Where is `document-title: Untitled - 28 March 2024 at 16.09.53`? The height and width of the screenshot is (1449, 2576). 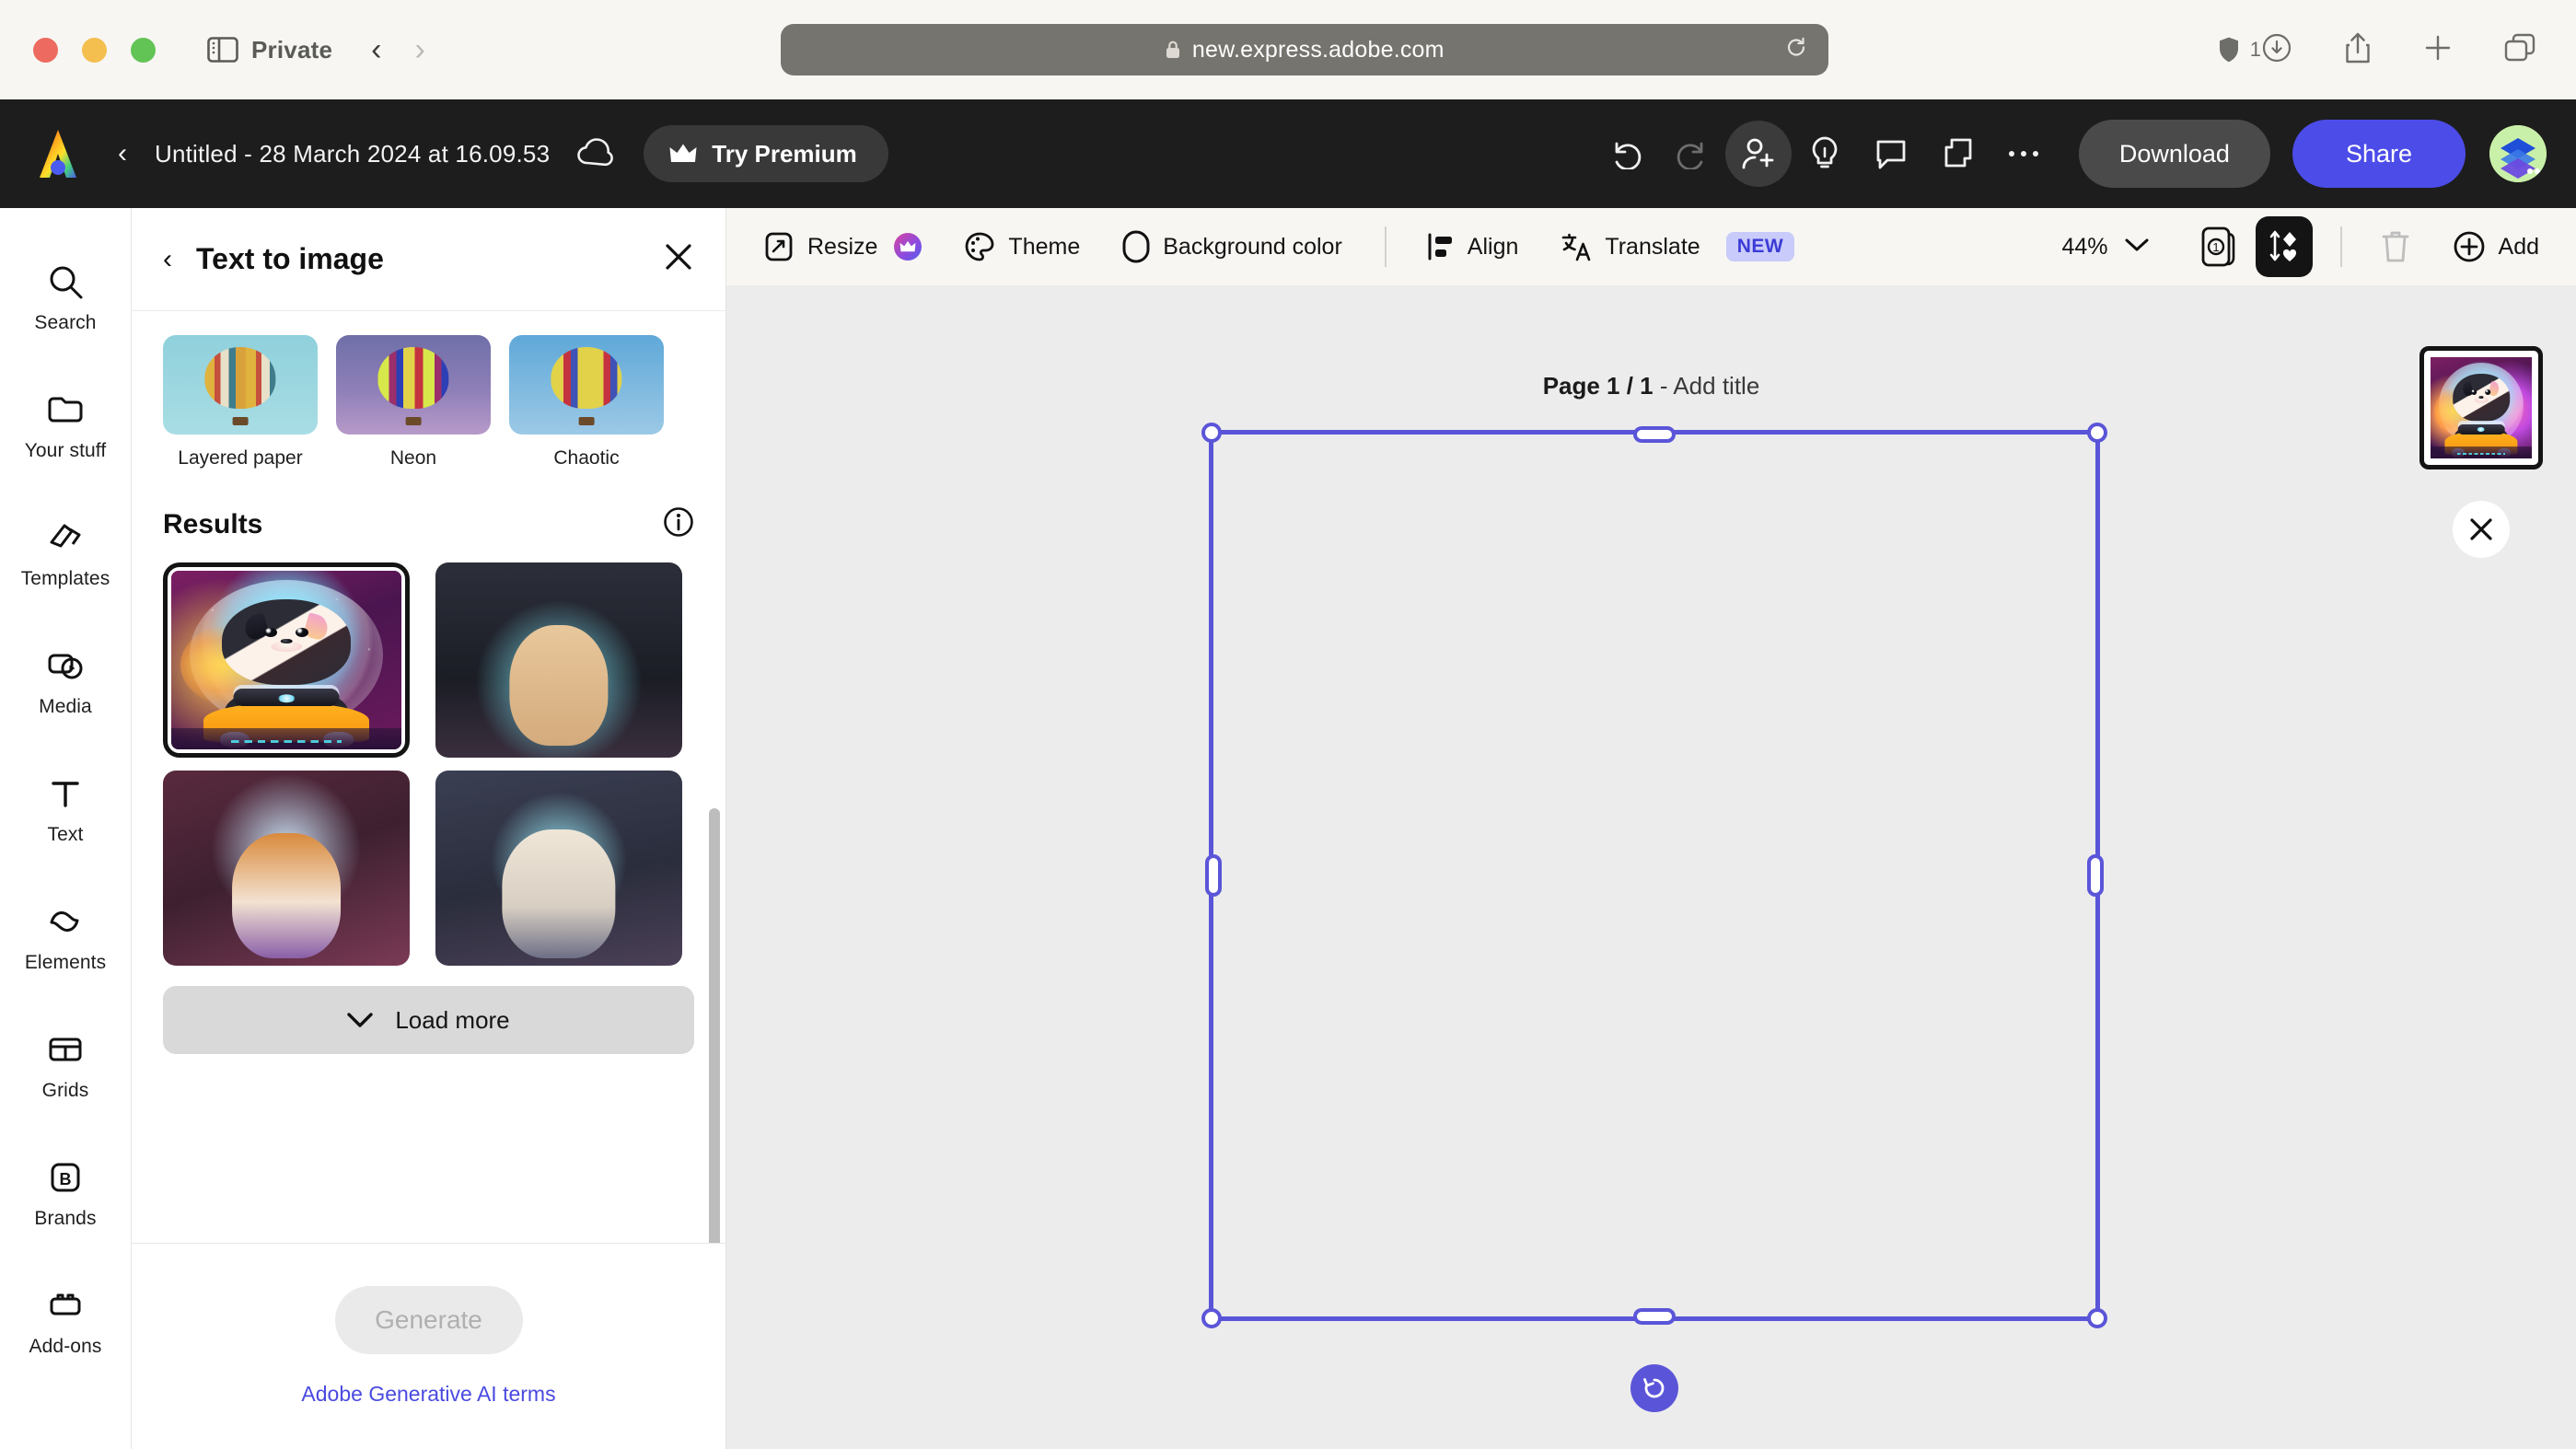 document-title: Untitled - 28 March 2024 at 16.09.53 is located at coordinates (352, 154).